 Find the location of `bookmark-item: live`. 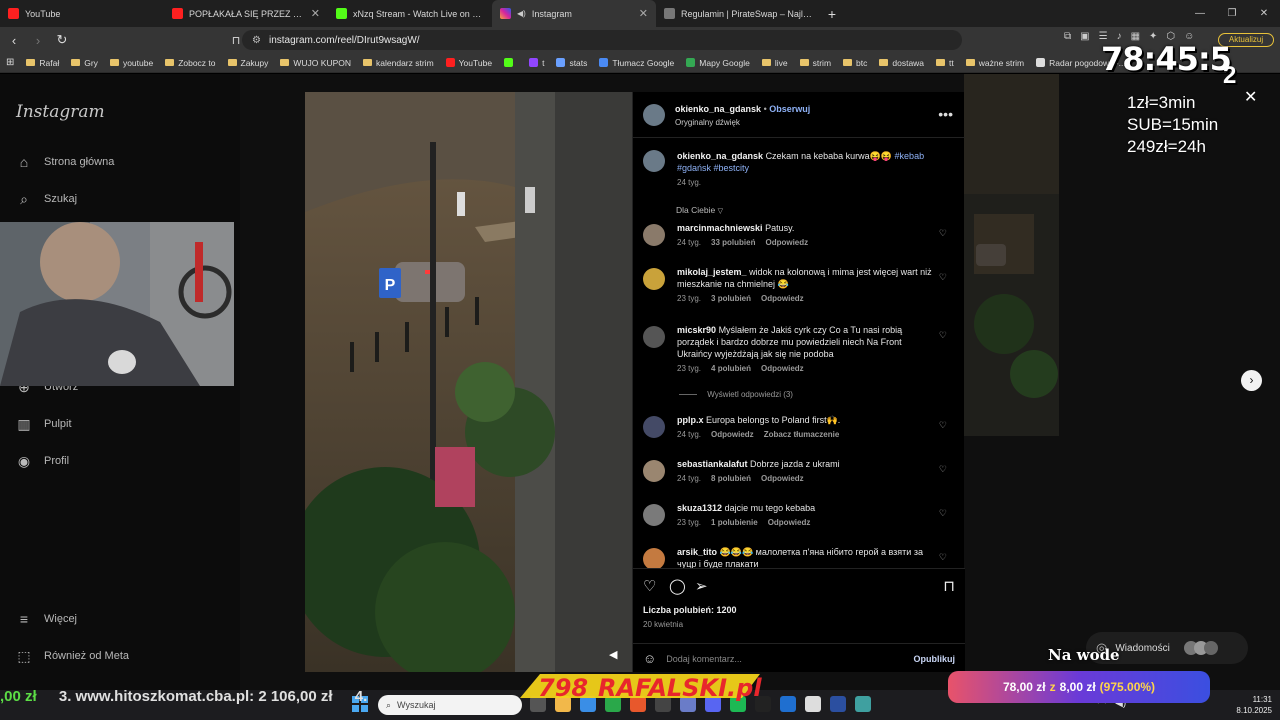

bookmark-item: live is located at coordinates (774, 63).